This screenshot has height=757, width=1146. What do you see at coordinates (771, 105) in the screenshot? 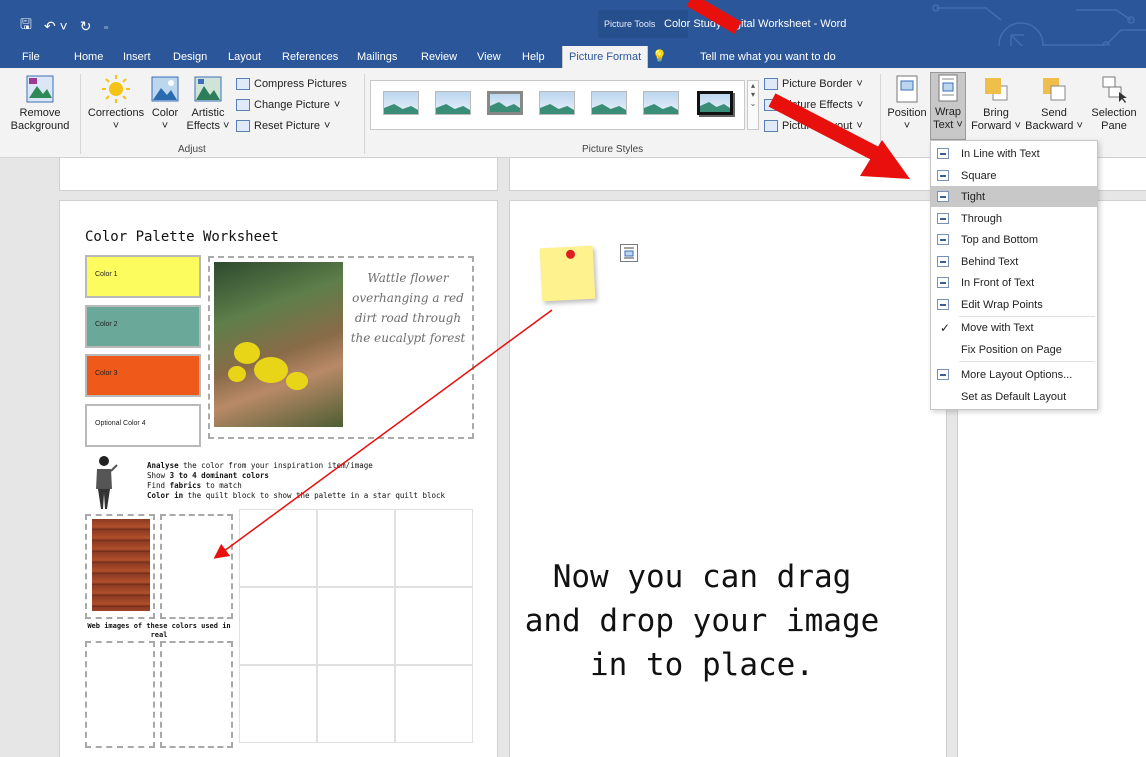
I see `picture-effects-icon` at bounding box center [771, 105].